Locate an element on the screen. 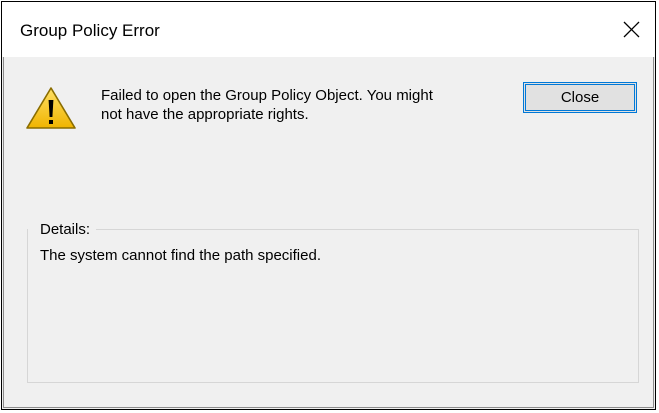  details-label: Details: is located at coordinates (66, 229).